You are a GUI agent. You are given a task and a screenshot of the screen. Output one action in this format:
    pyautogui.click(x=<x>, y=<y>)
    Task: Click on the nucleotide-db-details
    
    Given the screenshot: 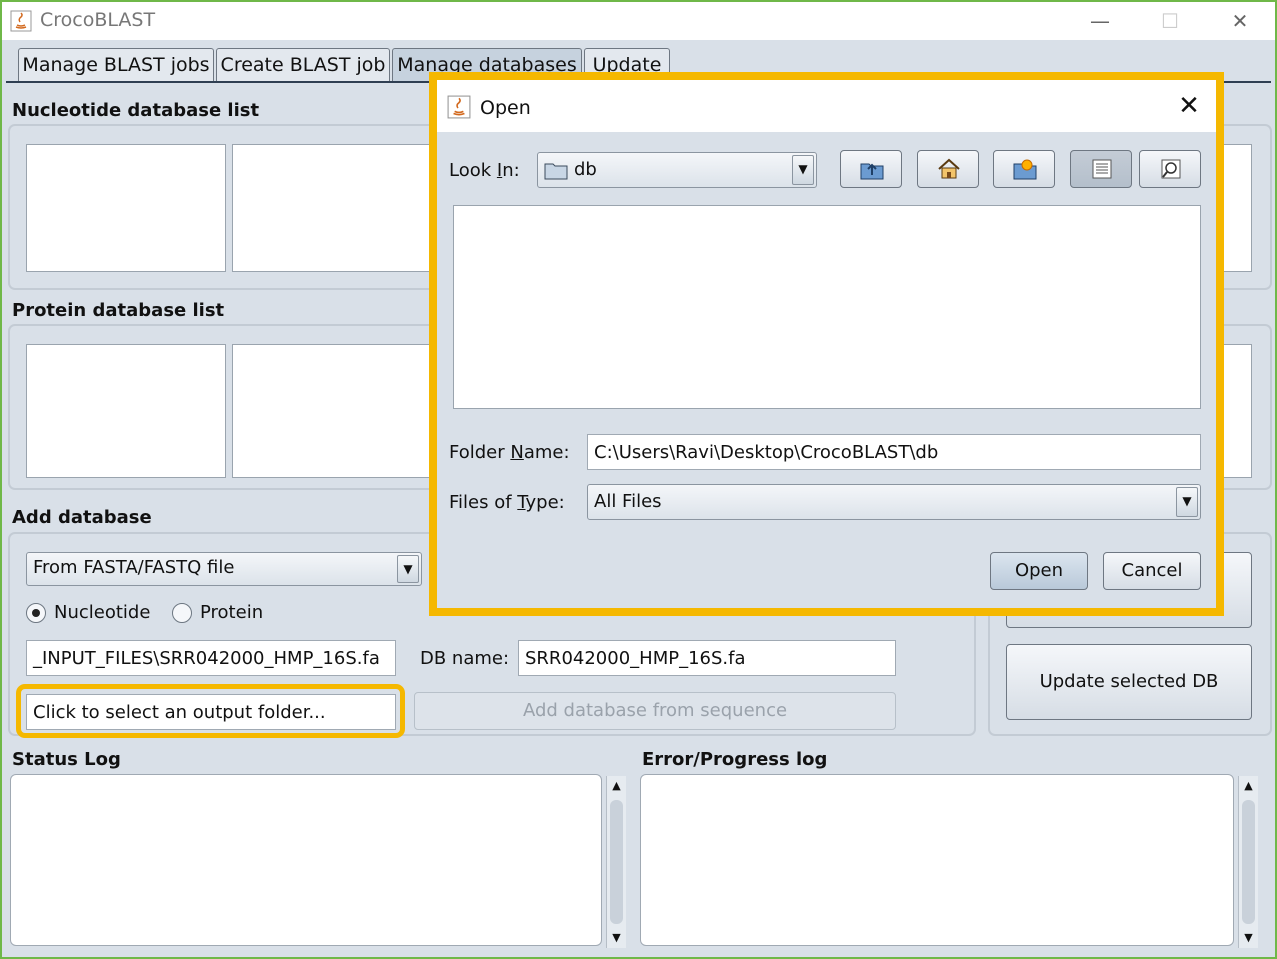 What is the action you would take?
    pyautogui.click(x=332, y=208)
    